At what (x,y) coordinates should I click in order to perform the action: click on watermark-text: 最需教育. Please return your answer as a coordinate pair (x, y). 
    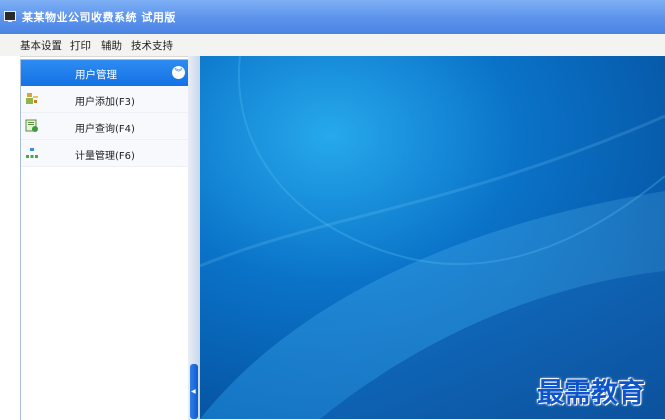
    Looking at the image, I should click on (591, 393).